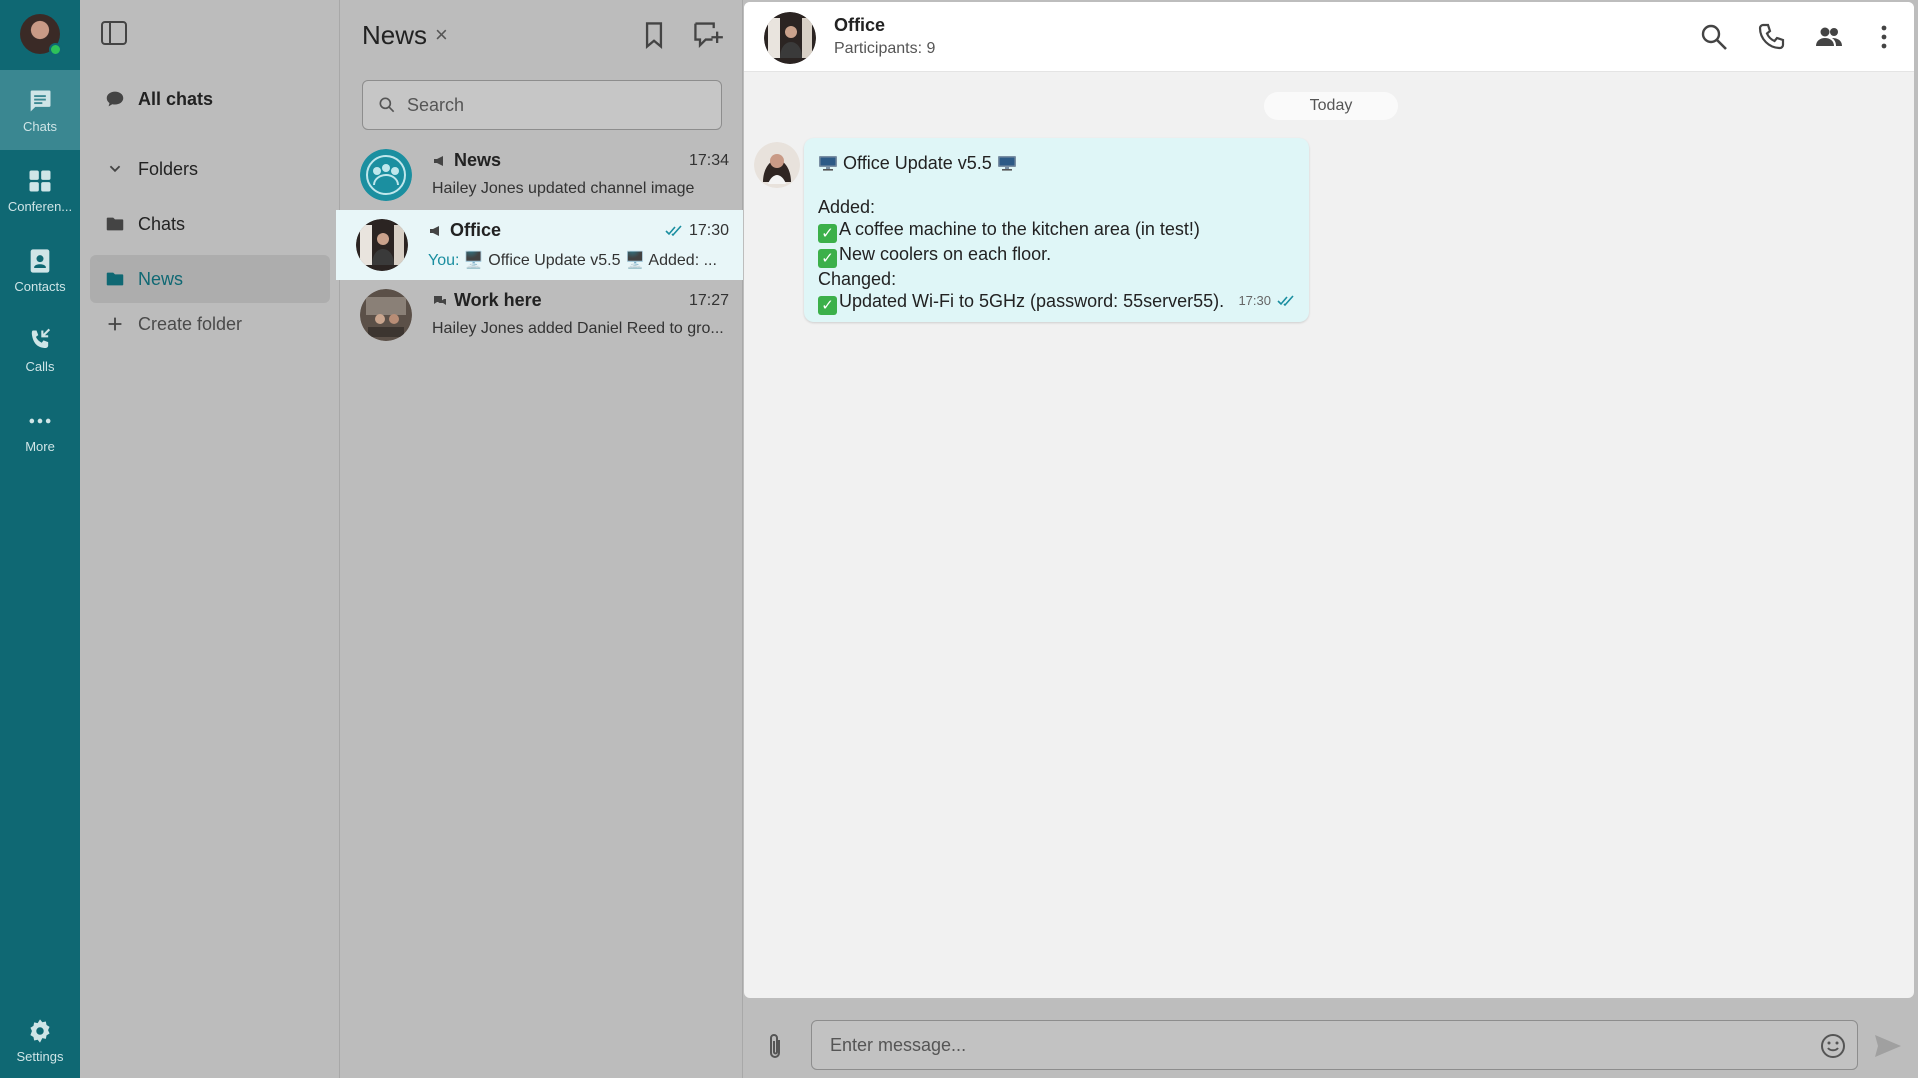 Image resolution: width=1918 pixels, height=1078 pixels. I want to click on sidebar-toggle-icon, so click(114, 33).